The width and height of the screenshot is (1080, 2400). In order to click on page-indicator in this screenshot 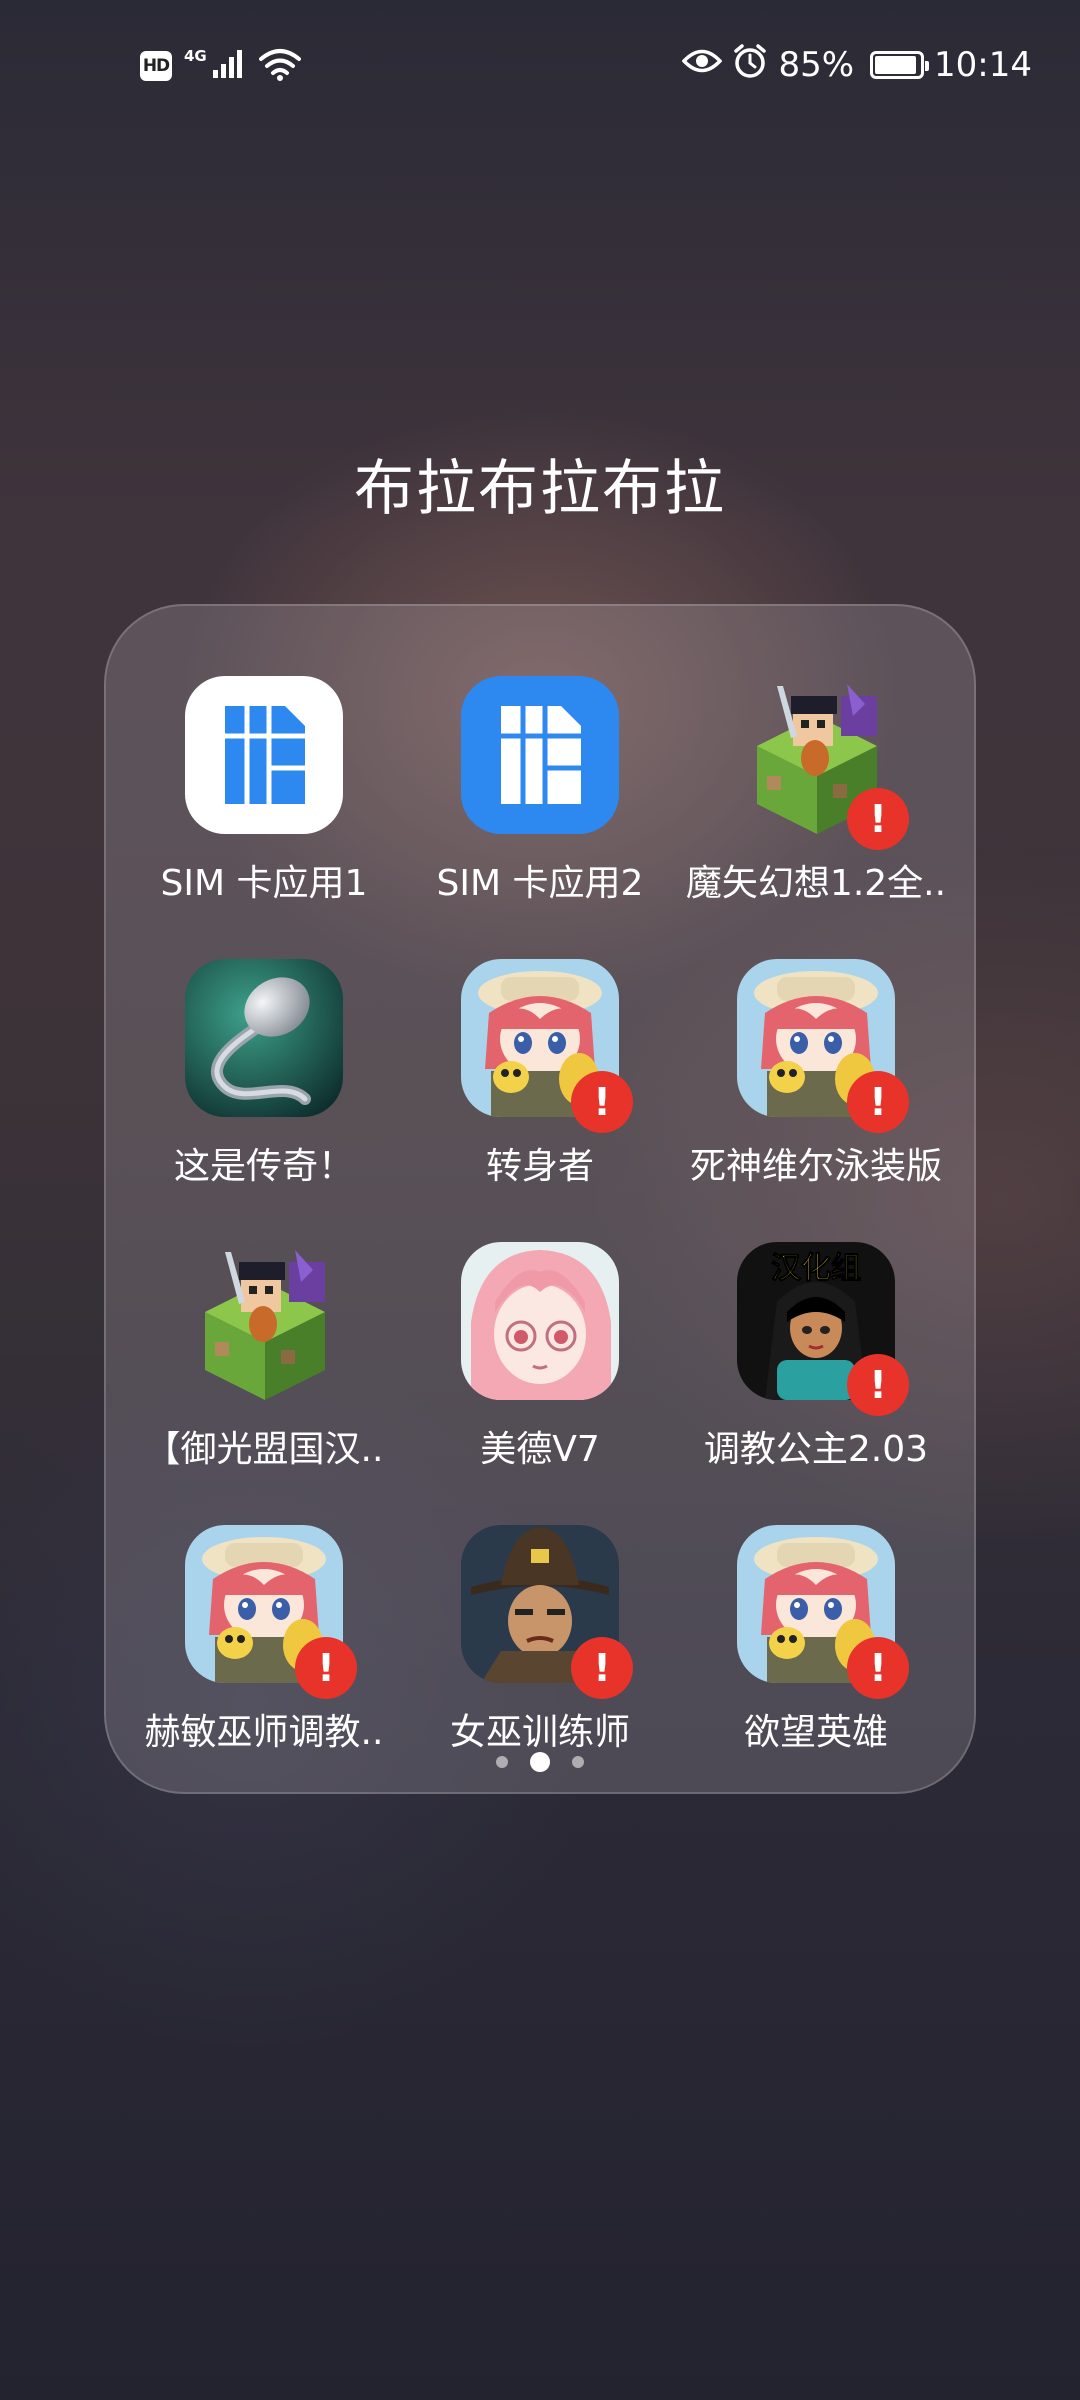, I will do `click(540, 1762)`.